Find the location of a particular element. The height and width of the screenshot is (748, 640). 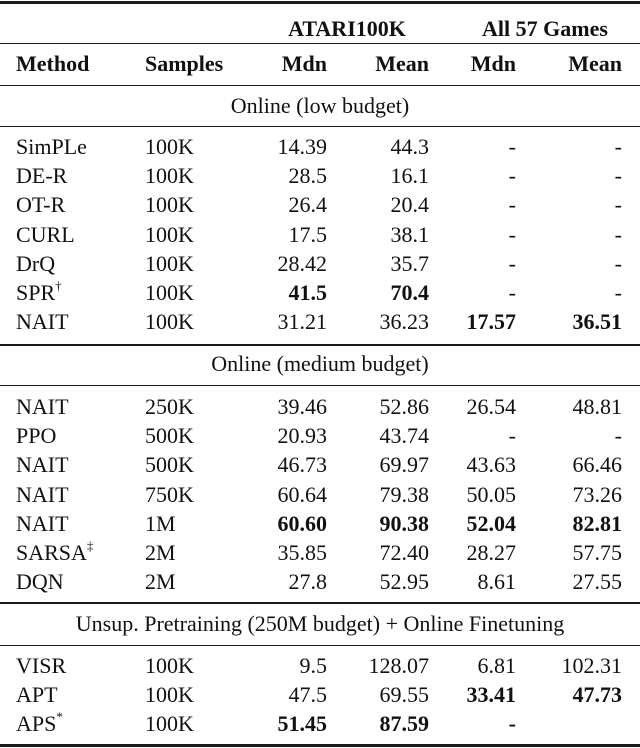

method-name: DrQ is located at coordinates (36, 263).